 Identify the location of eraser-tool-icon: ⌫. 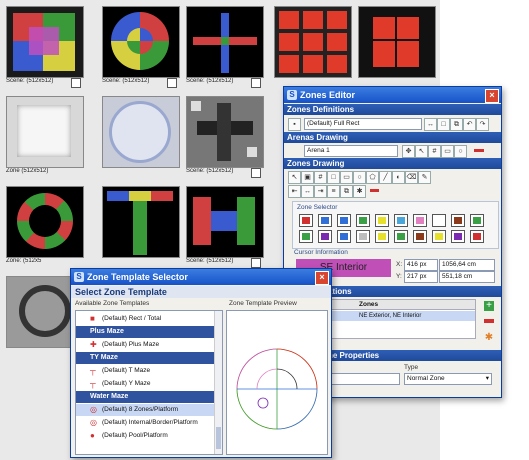
(411, 177).